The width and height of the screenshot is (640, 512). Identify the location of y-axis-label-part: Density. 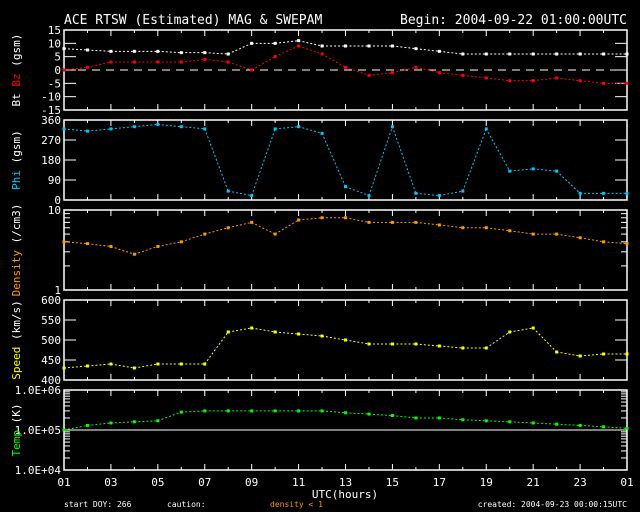
(16, 273).